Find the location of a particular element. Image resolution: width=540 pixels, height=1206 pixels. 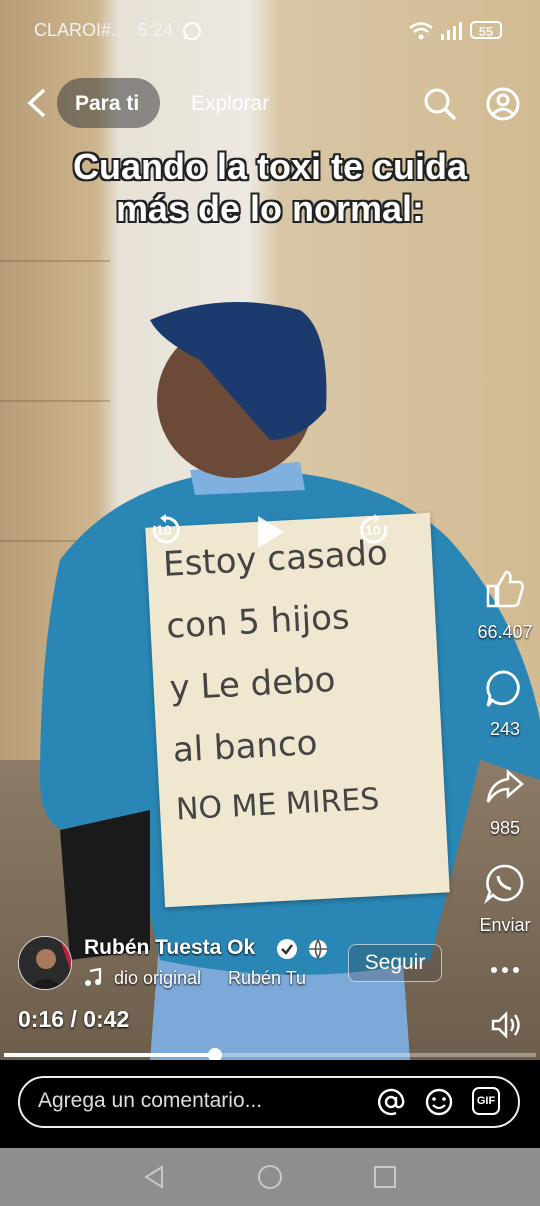

volume-button is located at coordinates (506, 1025).